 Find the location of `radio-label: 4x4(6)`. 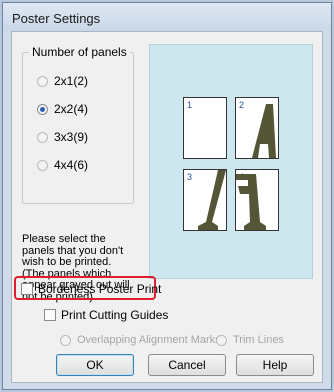

radio-label: 4x4(6) is located at coordinates (71, 165).